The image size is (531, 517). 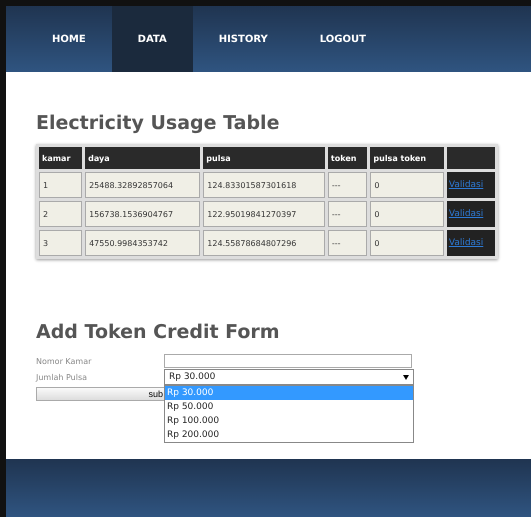 What do you see at coordinates (69, 39) in the screenshot?
I see `nav-tab: HOME` at bounding box center [69, 39].